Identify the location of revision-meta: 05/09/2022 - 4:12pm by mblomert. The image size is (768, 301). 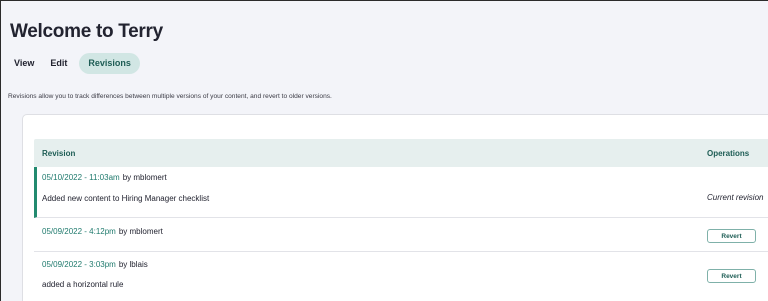
(102, 231).